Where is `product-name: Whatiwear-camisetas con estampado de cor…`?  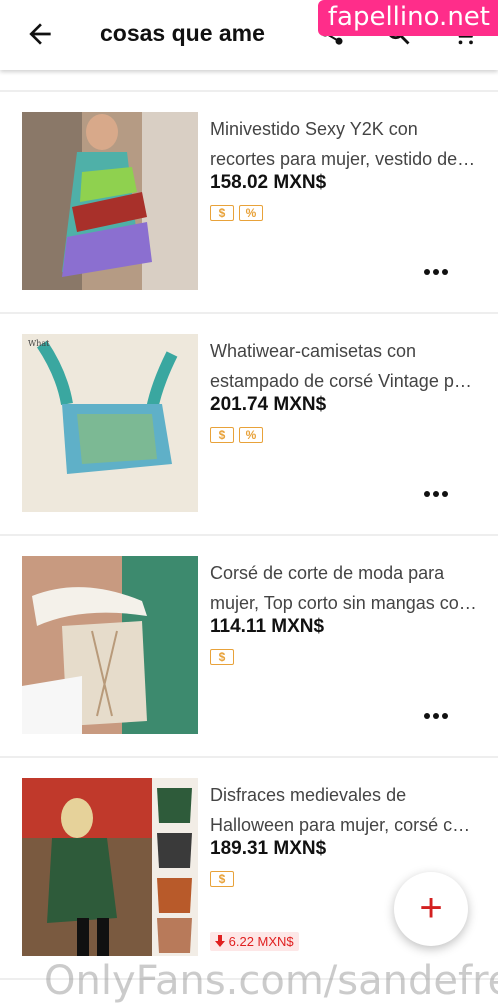
product-name: Whatiwear-camisetas con estampado de cor… is located at coordinates (345, 366).